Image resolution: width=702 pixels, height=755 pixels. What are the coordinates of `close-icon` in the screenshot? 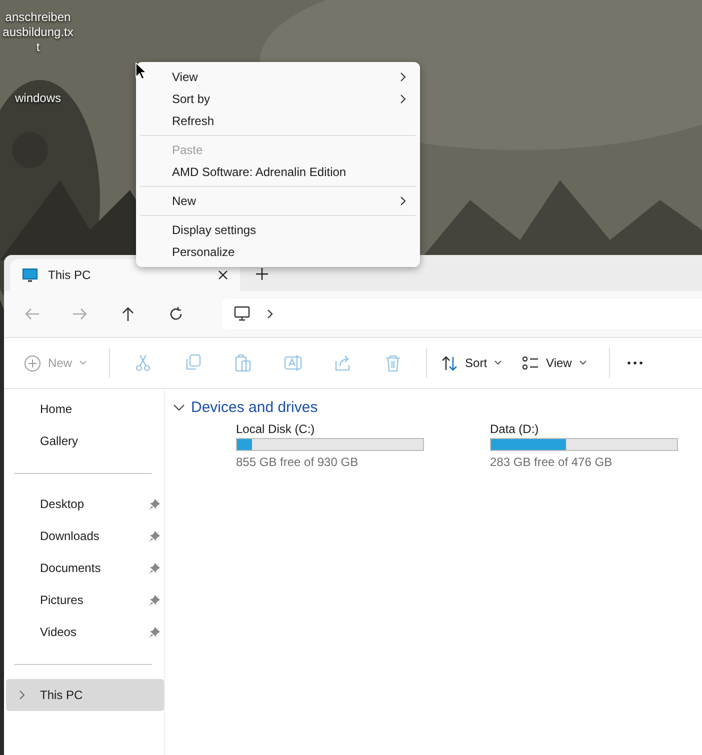 It's located at (223, 275).